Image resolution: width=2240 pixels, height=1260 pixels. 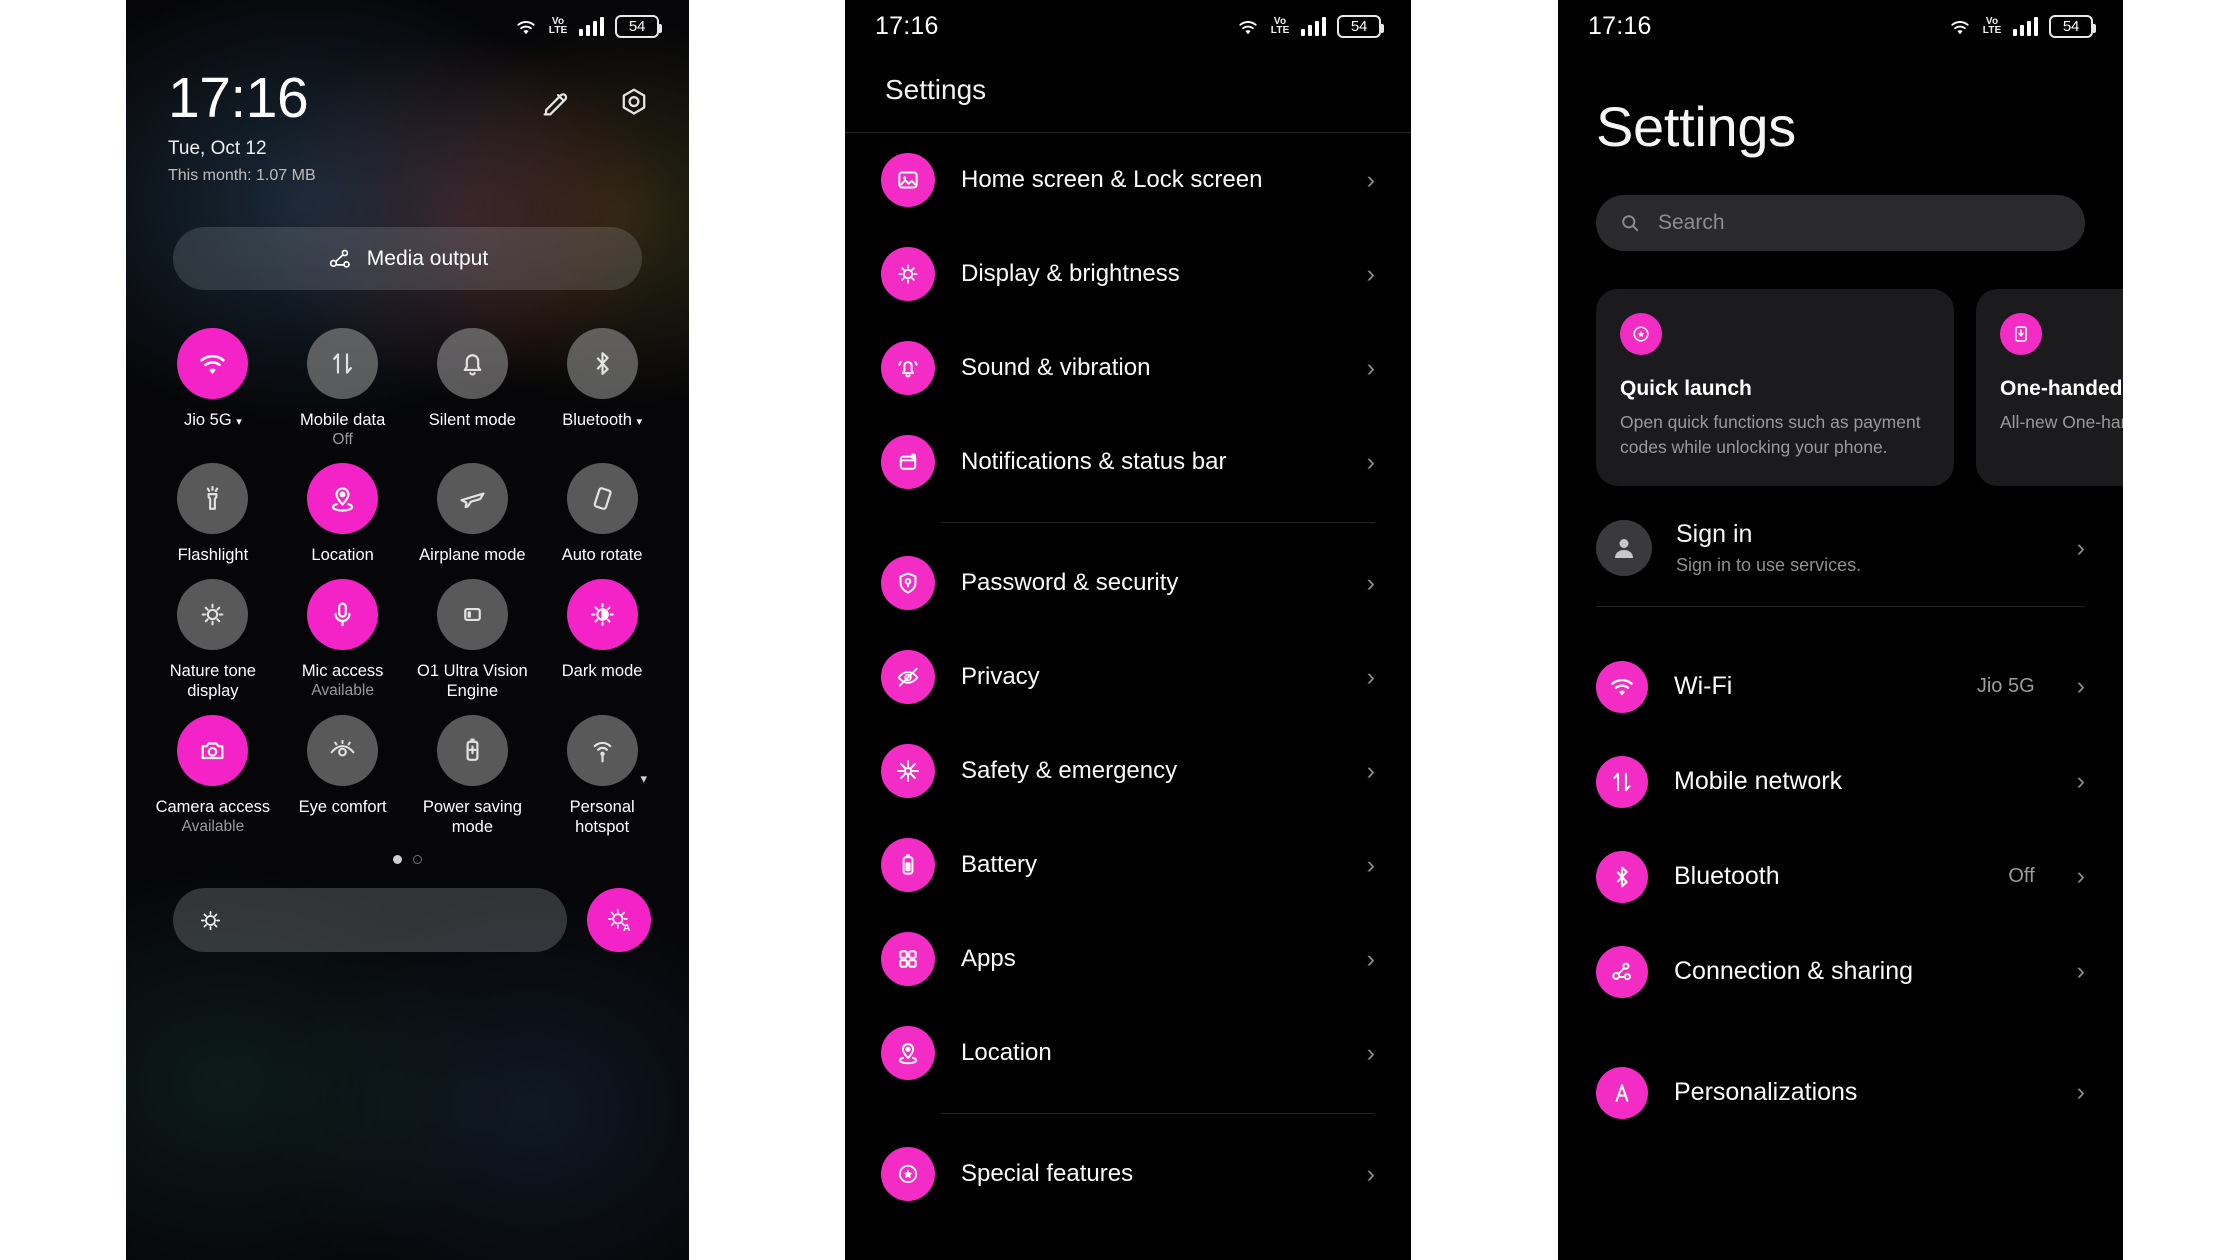 What do you see at coordinates (908, 368) in the screenshot?
I see `bell-ring-icon` at bounding box center [908, 368].